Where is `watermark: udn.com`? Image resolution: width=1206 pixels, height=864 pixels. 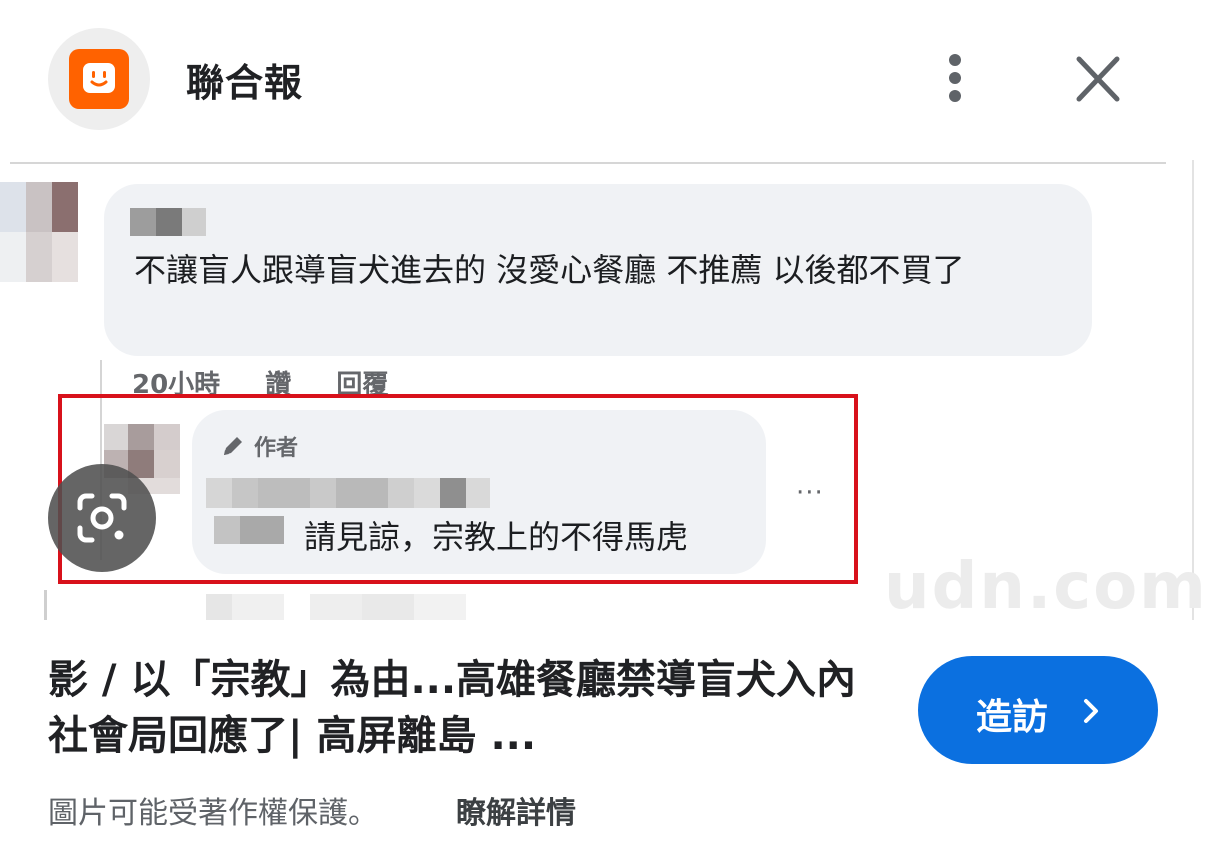
watermark: udn.com is located at coordinates (1045, 585).